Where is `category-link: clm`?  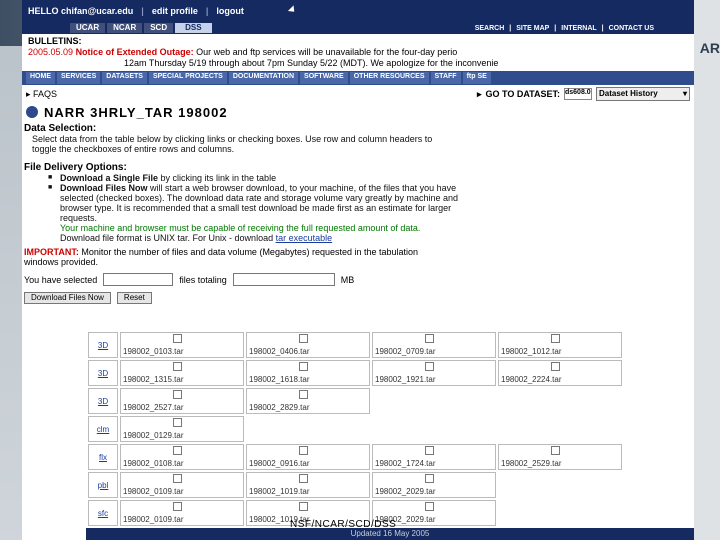 category-link: clm is located at coordinates (103, 429).